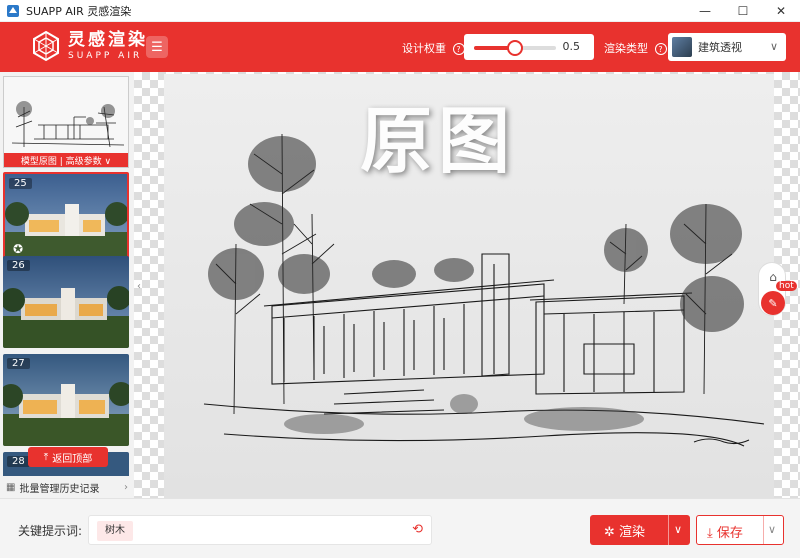 The image size is (800, 558). What do you see at coordinates (400, 11) in the screenshot?
I see `window-titlebar: SUAPP AIR 灵感渲染 — ☐ ✕` at bounding box center [400, 11].